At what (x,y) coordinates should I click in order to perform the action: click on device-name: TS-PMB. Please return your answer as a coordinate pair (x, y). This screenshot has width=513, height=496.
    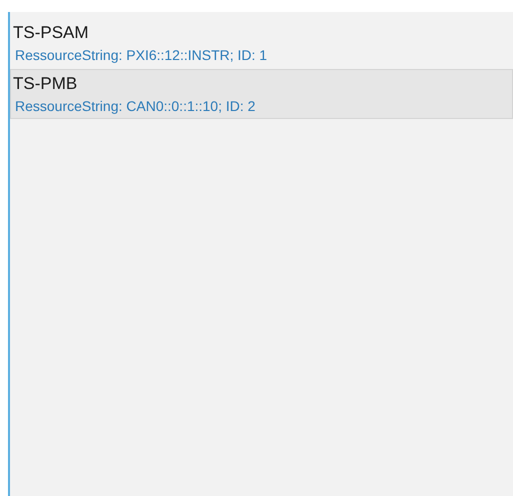
    Looking at the image, I should click on (45, 84).